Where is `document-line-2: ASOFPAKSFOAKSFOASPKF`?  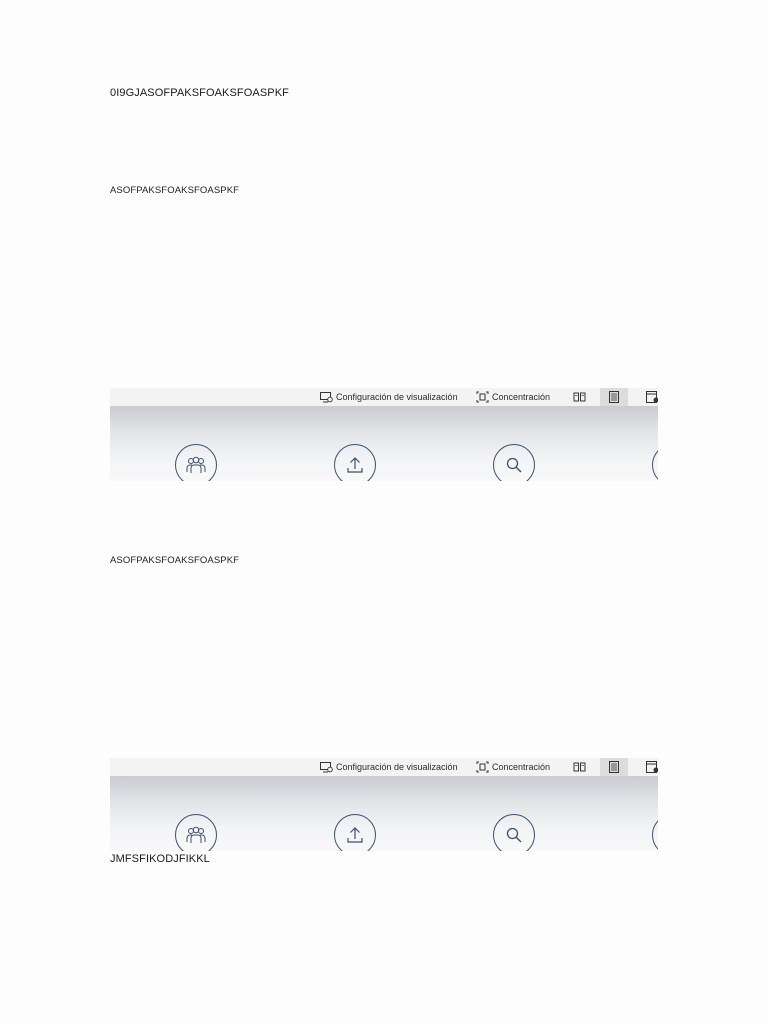
document-line-2: ASOFPAKSFOAKSFOASPKF is located at coordinates (175, 190).